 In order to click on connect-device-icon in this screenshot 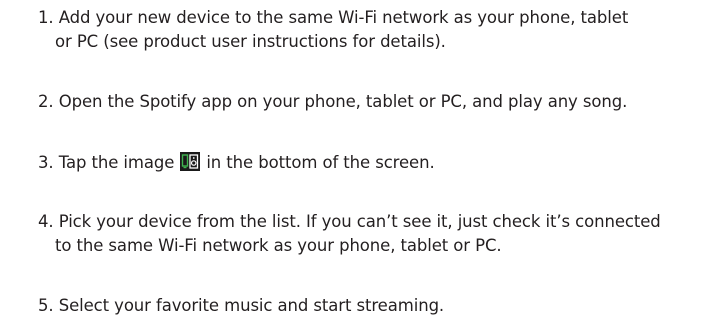, I will do `click(190, 161)`.